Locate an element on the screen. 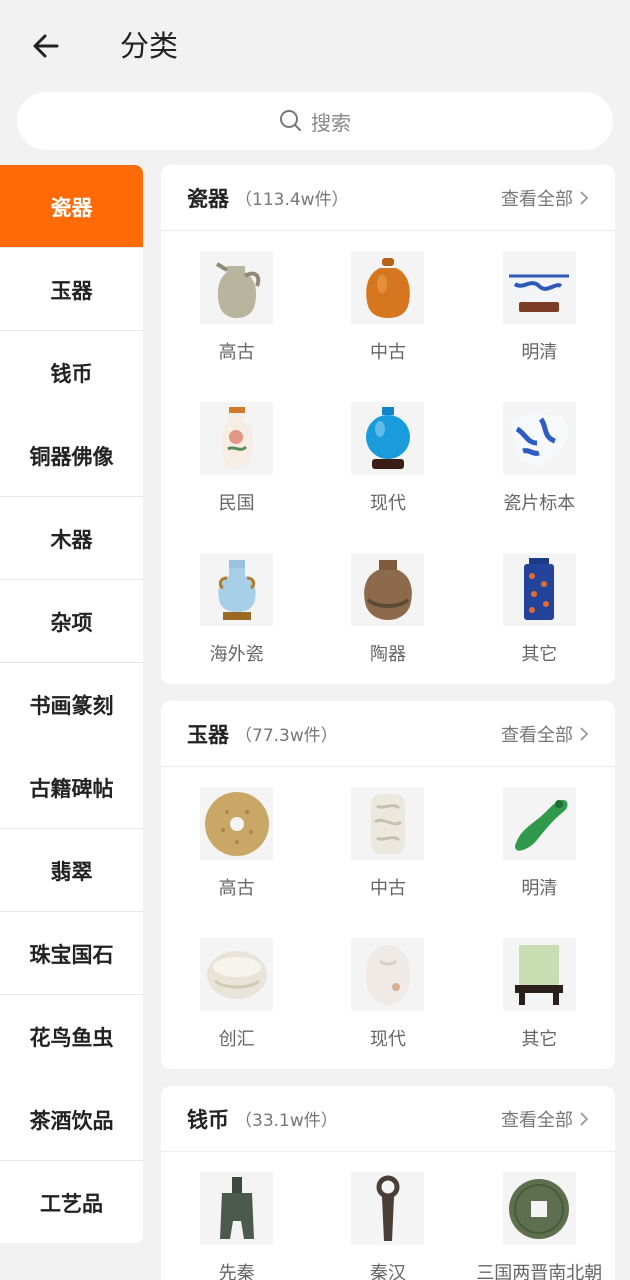 Image resolution: width=630 pixels, height=1280 pixels. sidebar-item-label: 钱币 is located at coordinates (71, 373).